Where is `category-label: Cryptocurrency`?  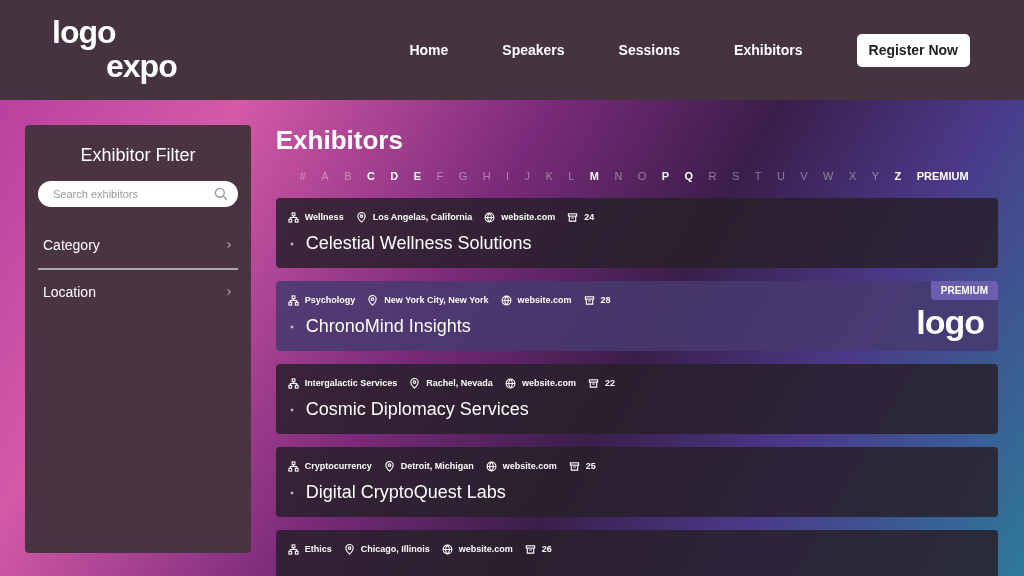 category-label: Cryptocurrency is located at coordinates (338, 466).